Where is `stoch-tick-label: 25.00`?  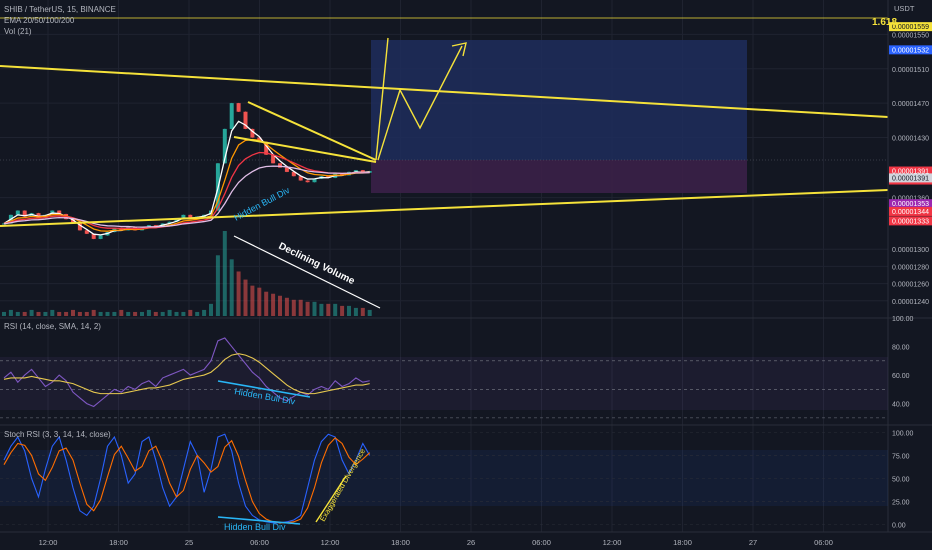 stoch-tick-label: 25.00 is located at coordinates (901, 503).